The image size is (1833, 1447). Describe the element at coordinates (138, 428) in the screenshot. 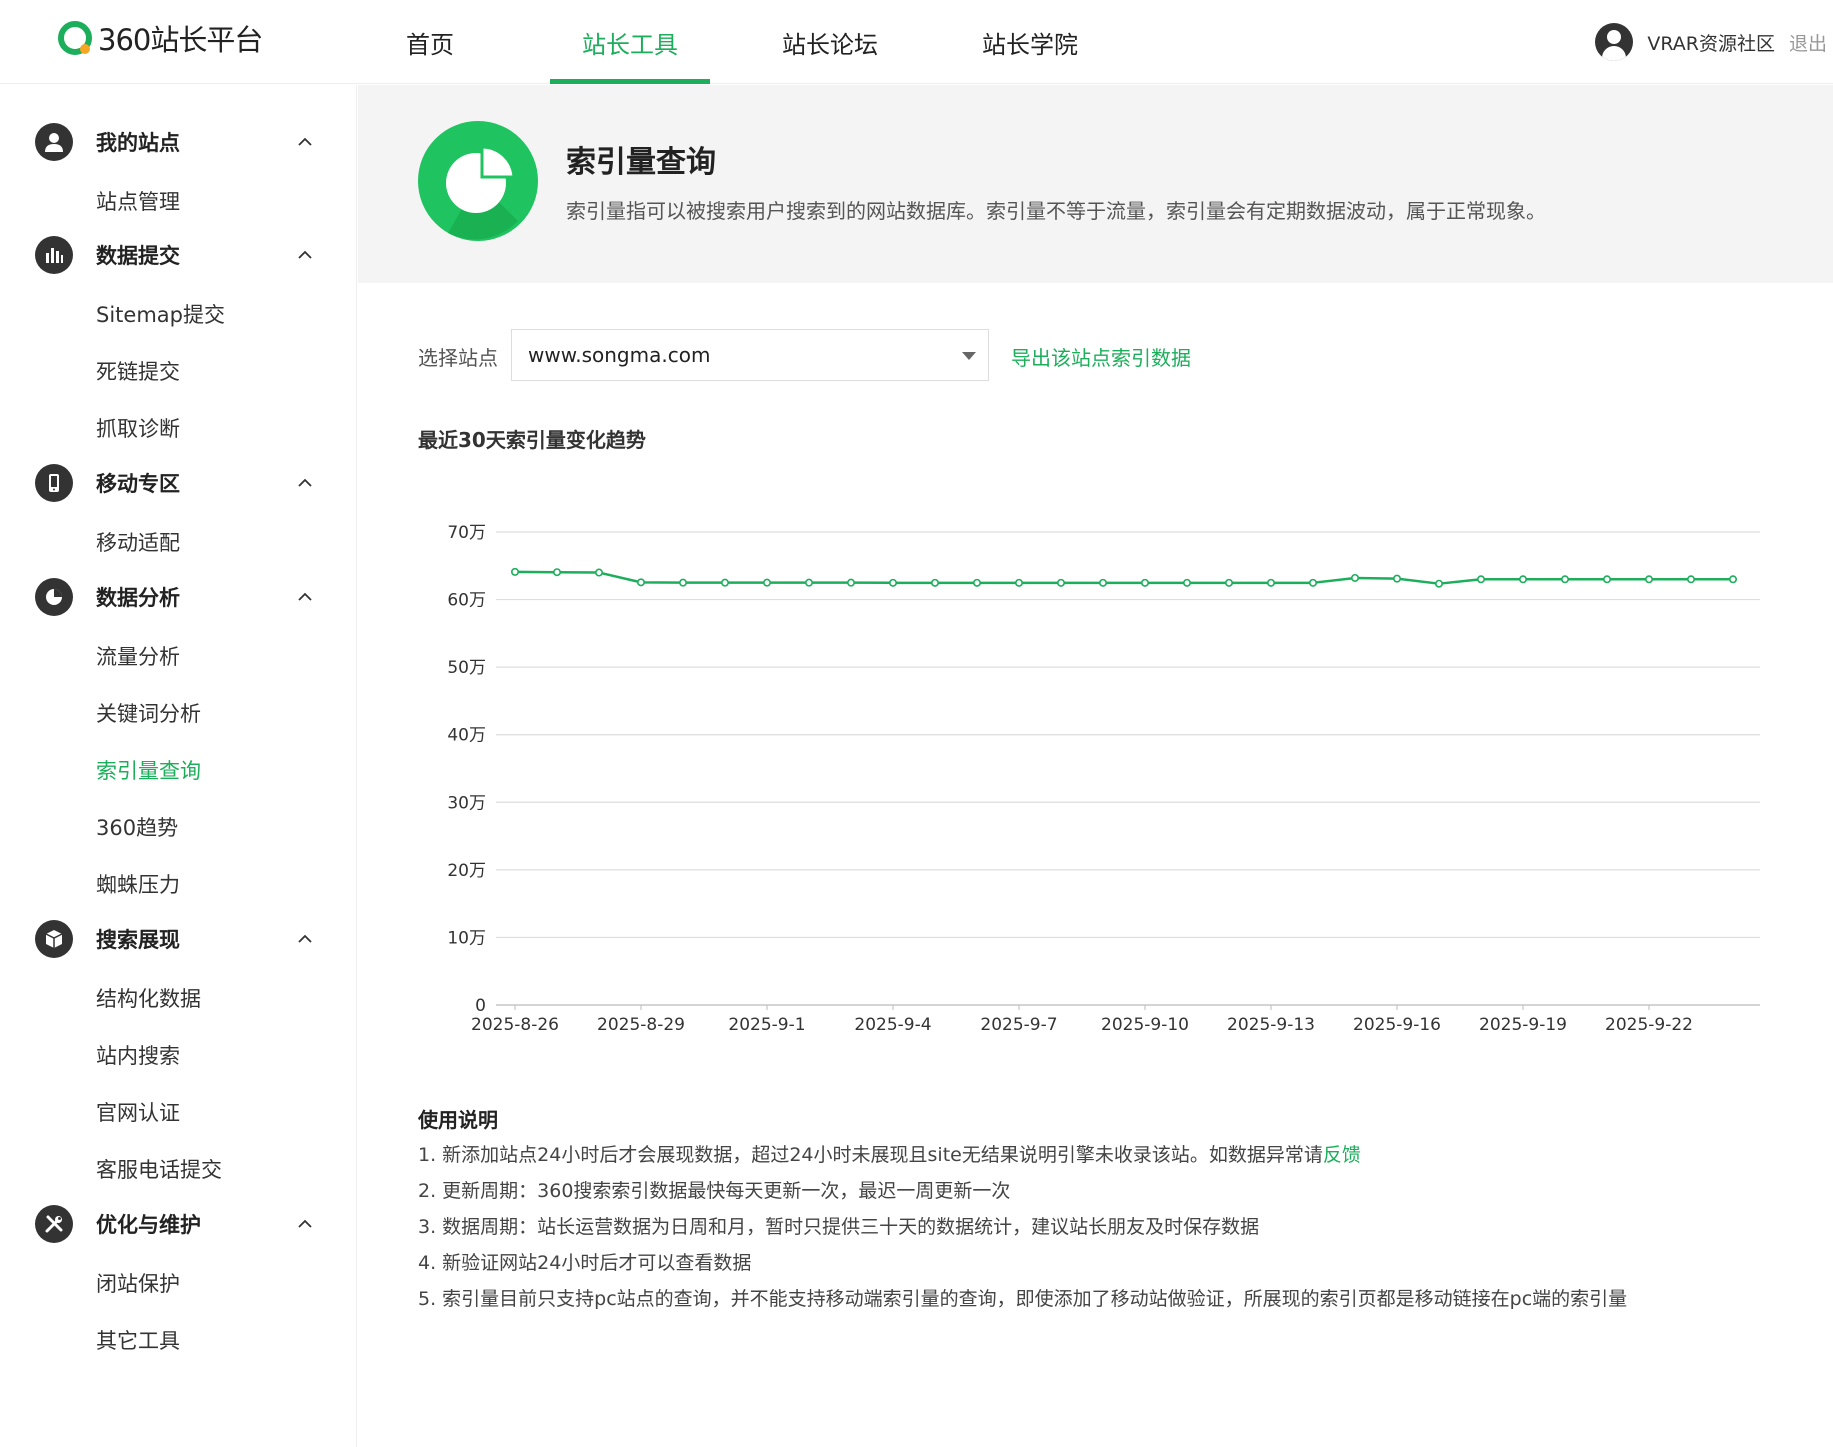

I see `sidebar-item-crawl-diagnosis: 抓取诊断` at that location.